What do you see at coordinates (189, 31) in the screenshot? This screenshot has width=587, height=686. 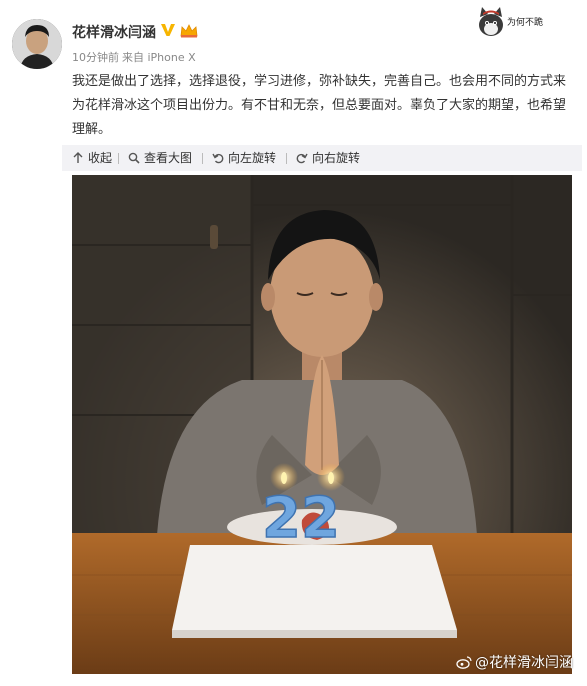 I see `crown-vip-icon` at bounding box center [189, 31].